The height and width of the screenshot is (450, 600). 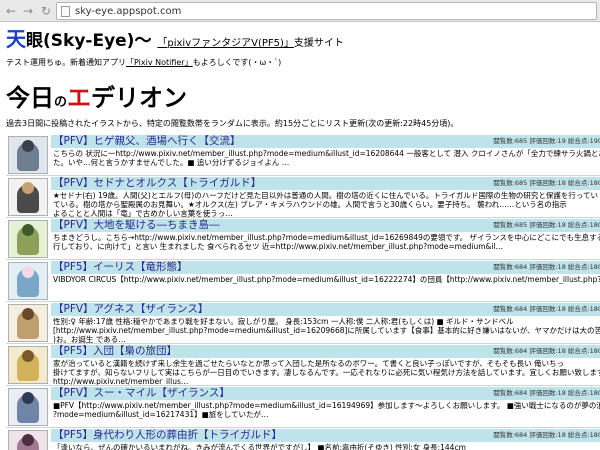 What do you see at coordinates (61, 102) in the screenshot?
I see `section-title-part-b: の` at bounding box center [61, 102].